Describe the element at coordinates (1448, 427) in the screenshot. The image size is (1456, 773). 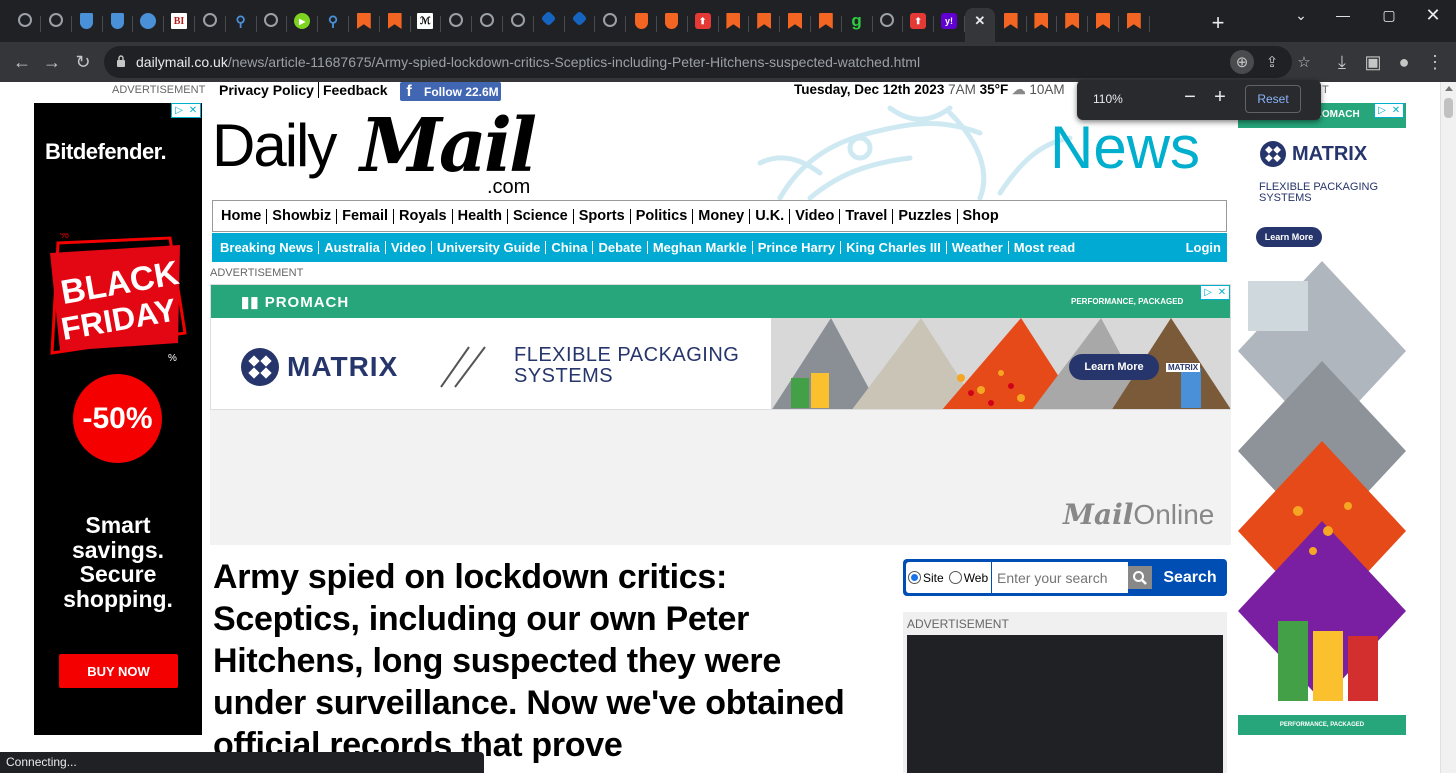
I see `vertical-scrollbar` at that location.